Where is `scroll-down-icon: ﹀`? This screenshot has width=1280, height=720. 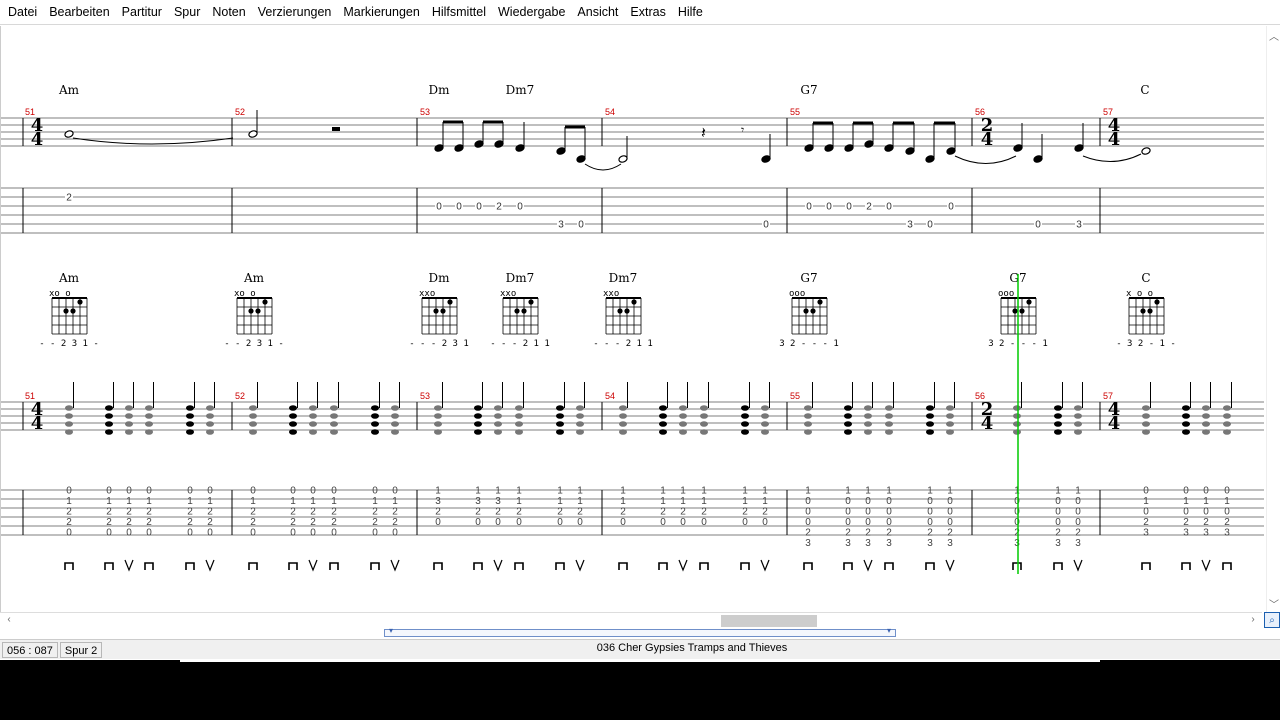 scroll-down-icon: ﹀ is located at coordinates (1273, 603).